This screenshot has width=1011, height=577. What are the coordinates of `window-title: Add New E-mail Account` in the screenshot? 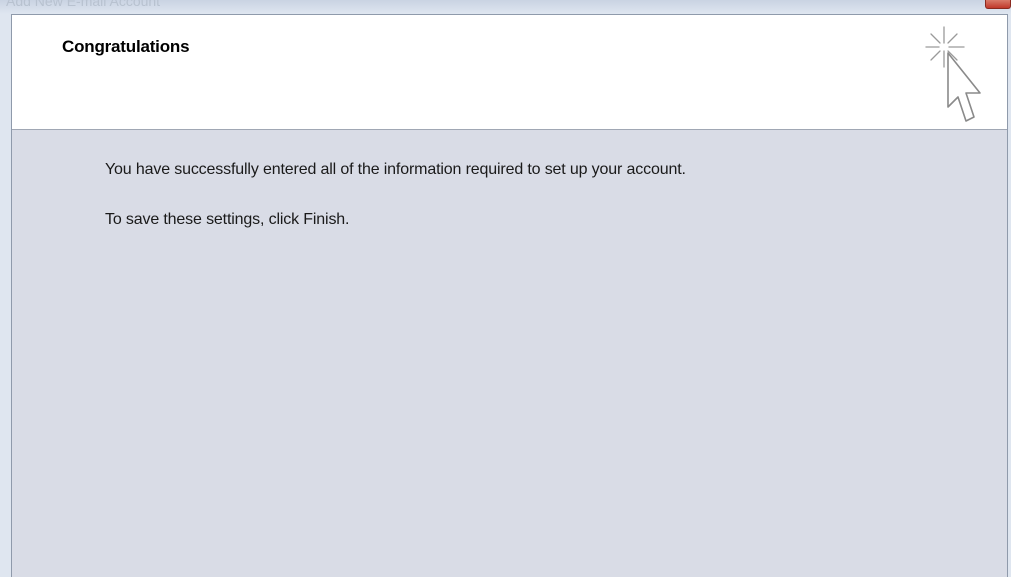 It's located at (83, 4).